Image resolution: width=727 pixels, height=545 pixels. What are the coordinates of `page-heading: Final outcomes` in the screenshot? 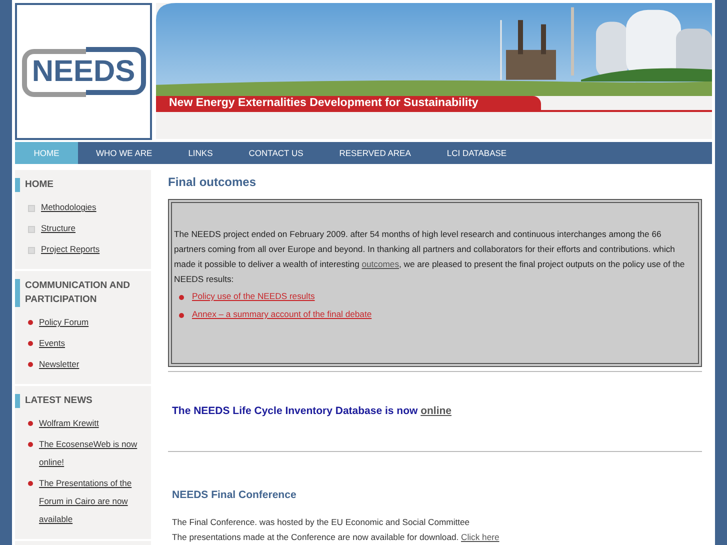 It's located at (213, 182).